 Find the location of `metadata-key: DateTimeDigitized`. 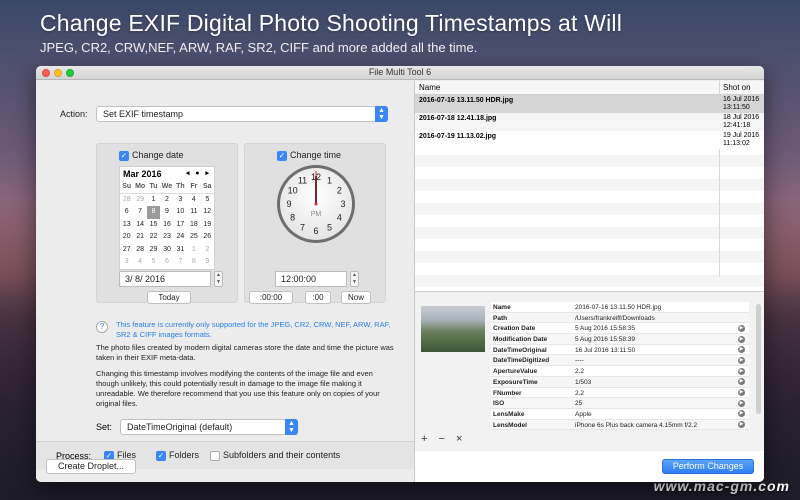

metadata-key: DateTimeDigitized is located at coordinates (521, 361).